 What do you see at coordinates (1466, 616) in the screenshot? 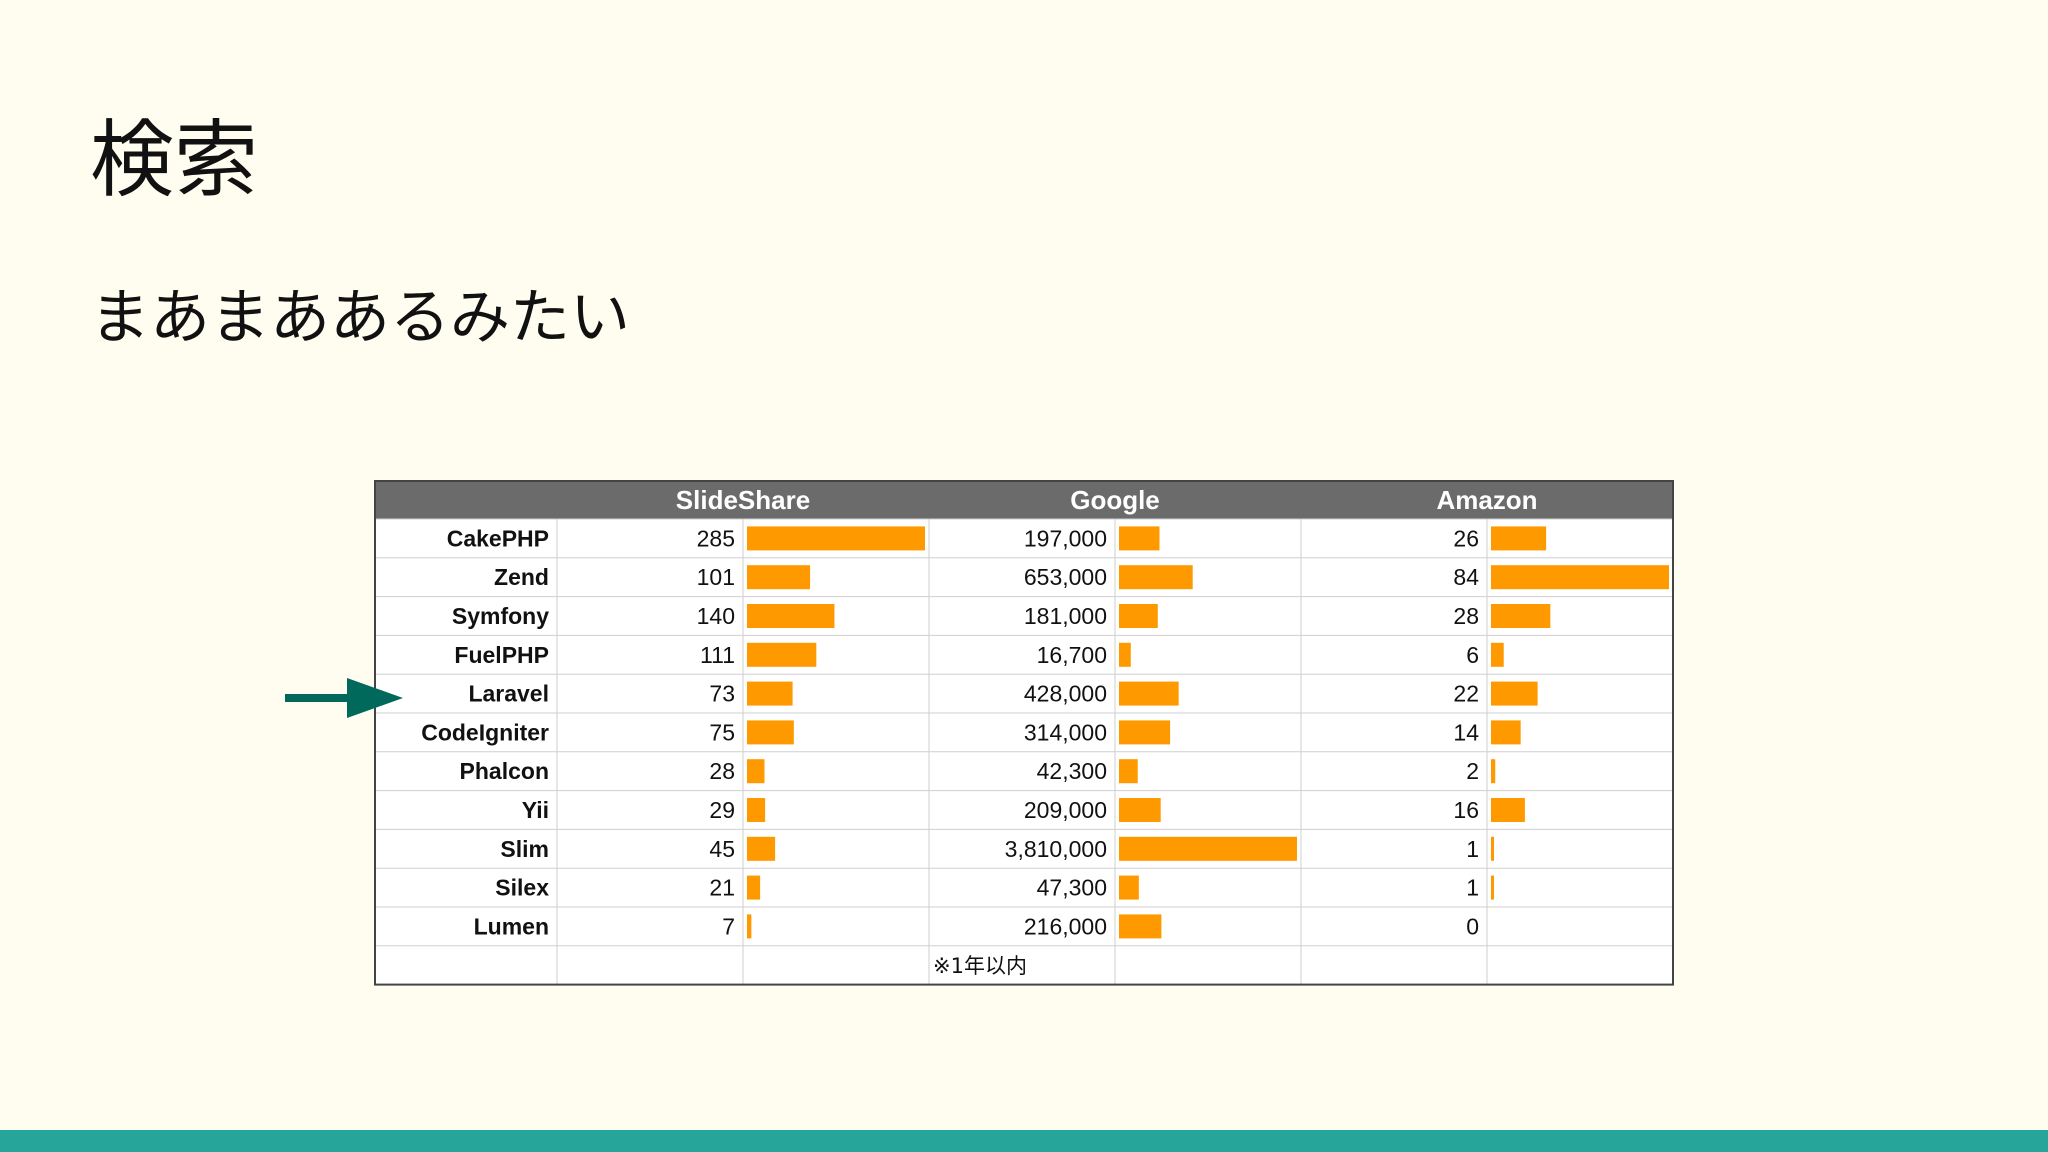
I see `value-amazon: 28` at bounding box center [1466, 616].